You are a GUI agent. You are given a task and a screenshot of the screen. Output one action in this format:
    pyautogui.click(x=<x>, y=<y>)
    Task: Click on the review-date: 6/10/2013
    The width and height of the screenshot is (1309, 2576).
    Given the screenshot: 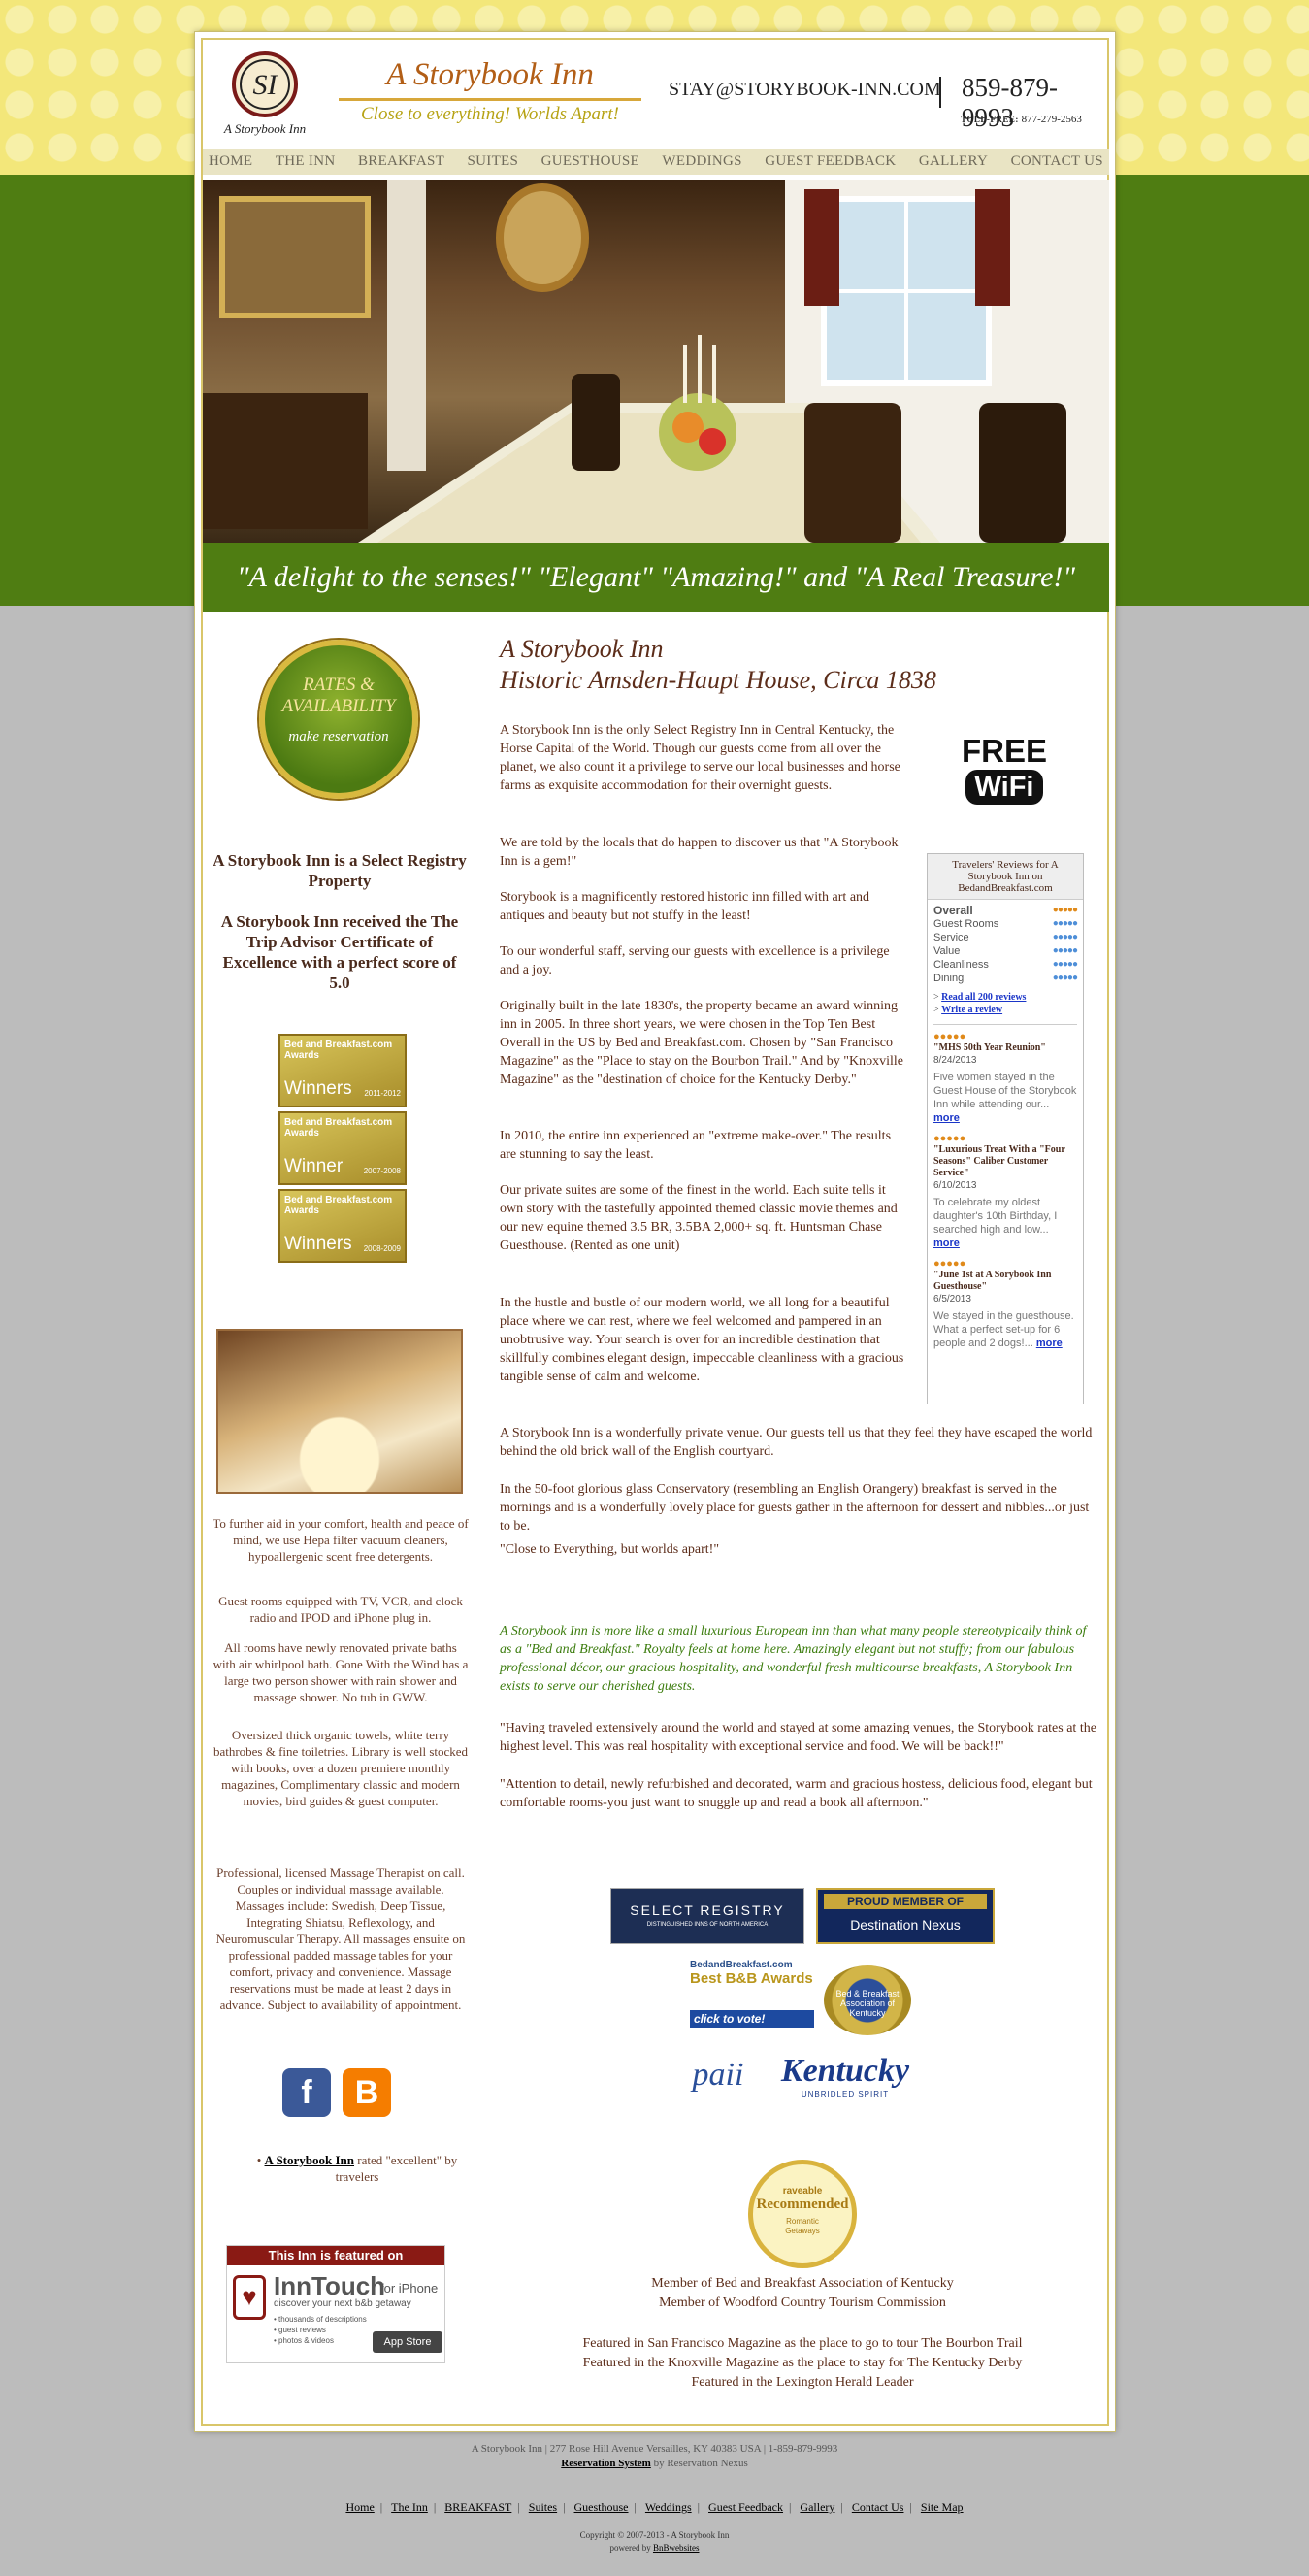 What is the action you would take?
    pyautogui.click(x=955, y=1185)
    